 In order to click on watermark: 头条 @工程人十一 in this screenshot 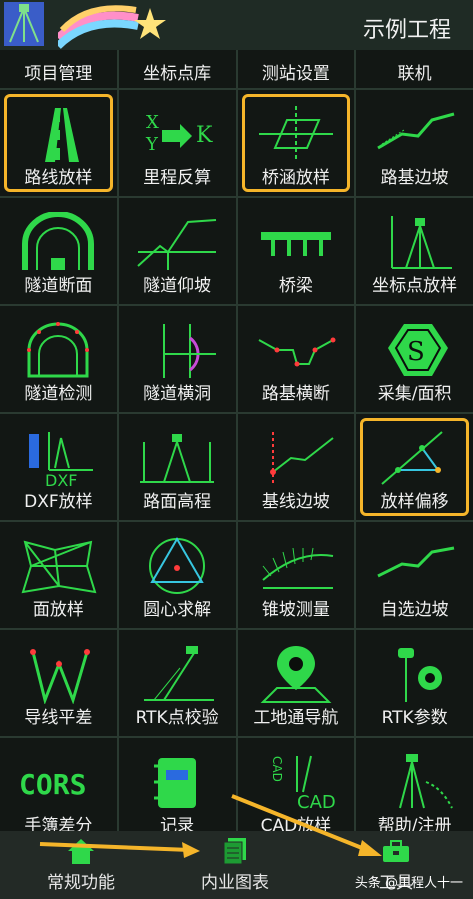, I will do `click(408, 883)`.